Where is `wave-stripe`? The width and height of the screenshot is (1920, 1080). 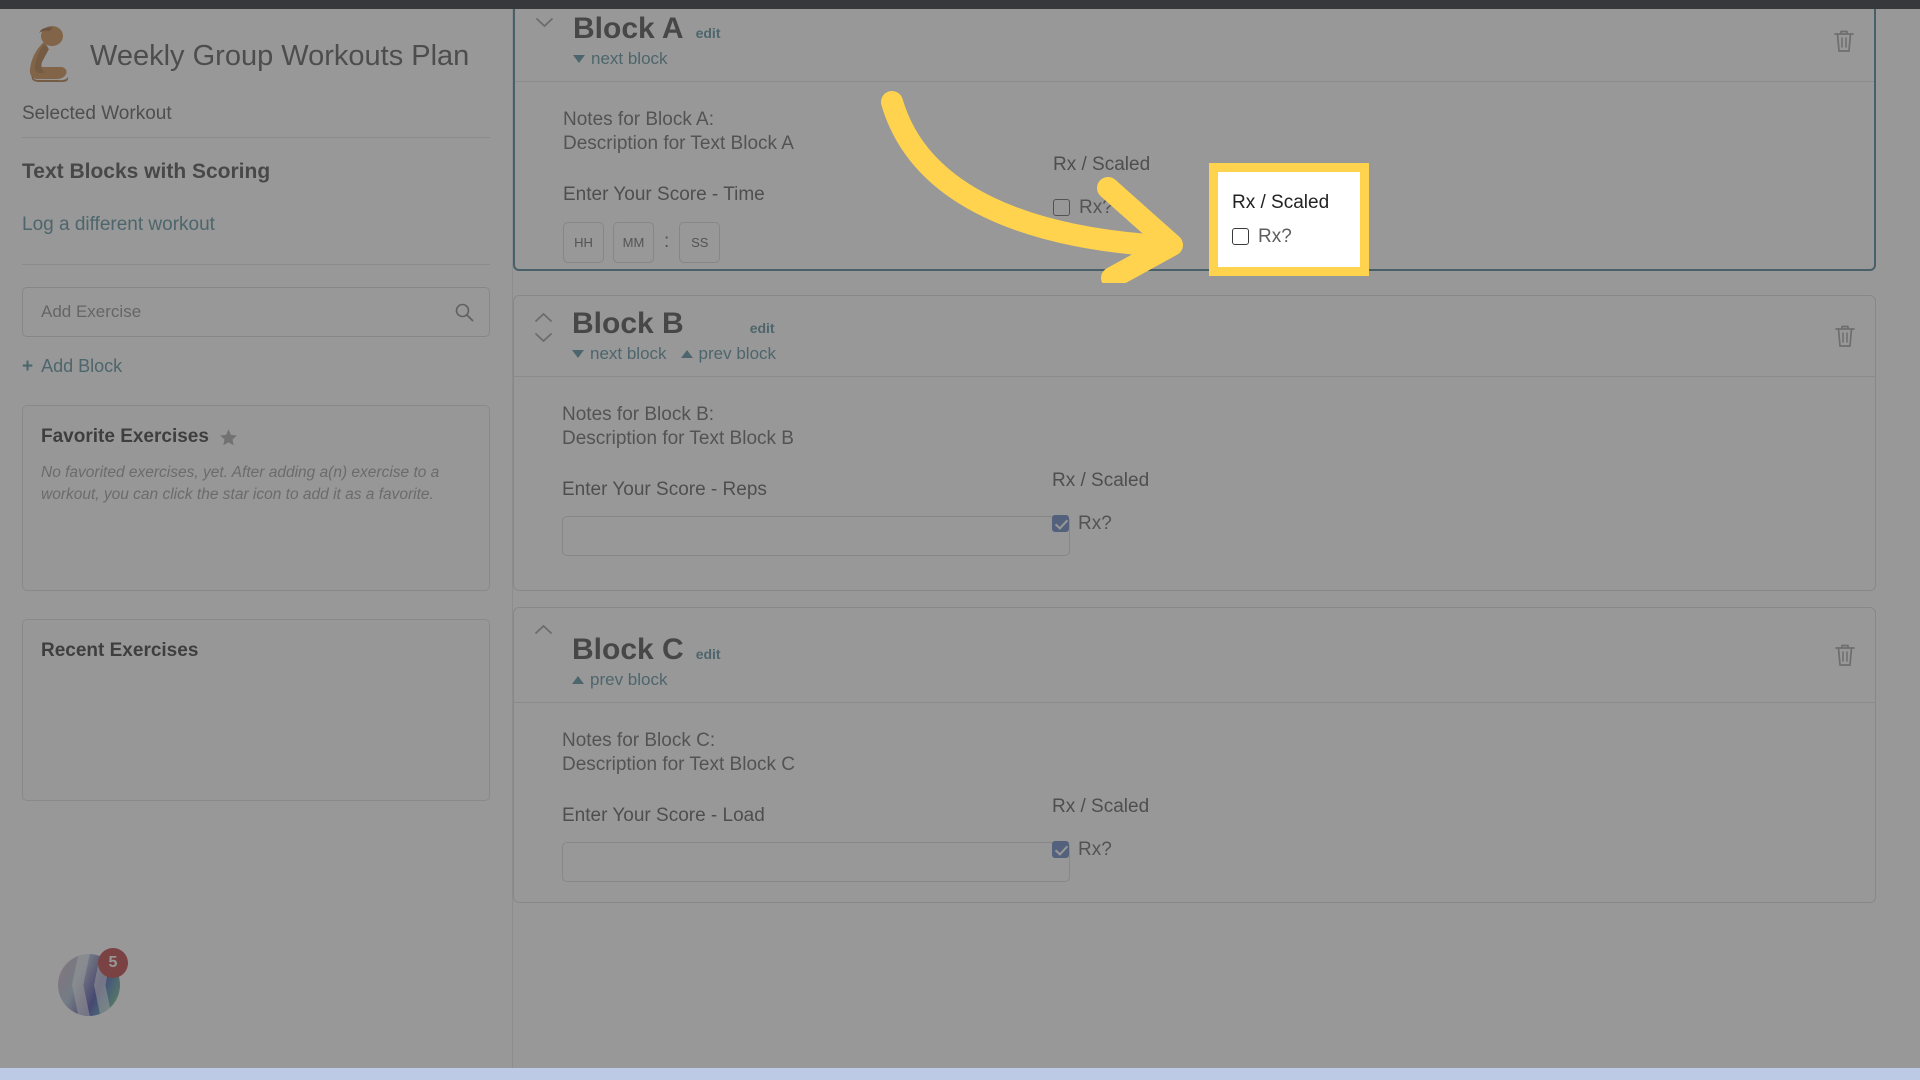 wave-stripe is located at coordinates (81, 985).